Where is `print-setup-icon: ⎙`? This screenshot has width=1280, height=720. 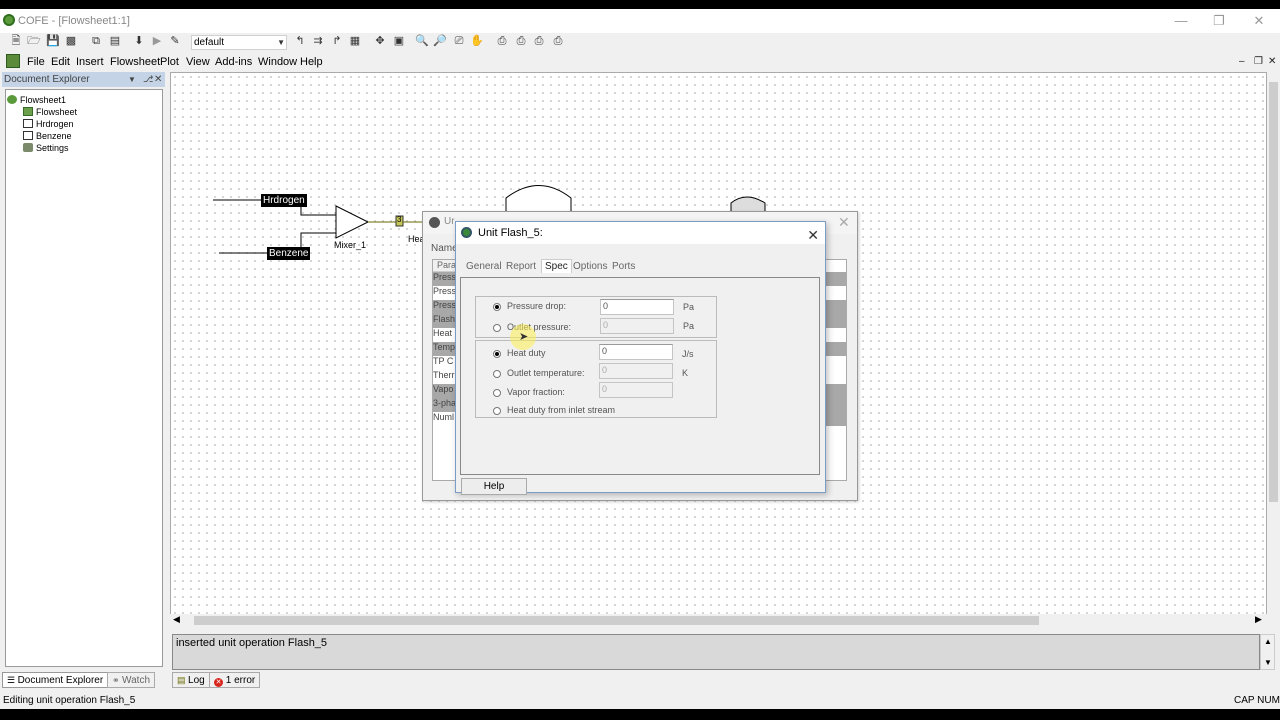 print-setup-icon: ⎙ is located at coordinates (539, 41).